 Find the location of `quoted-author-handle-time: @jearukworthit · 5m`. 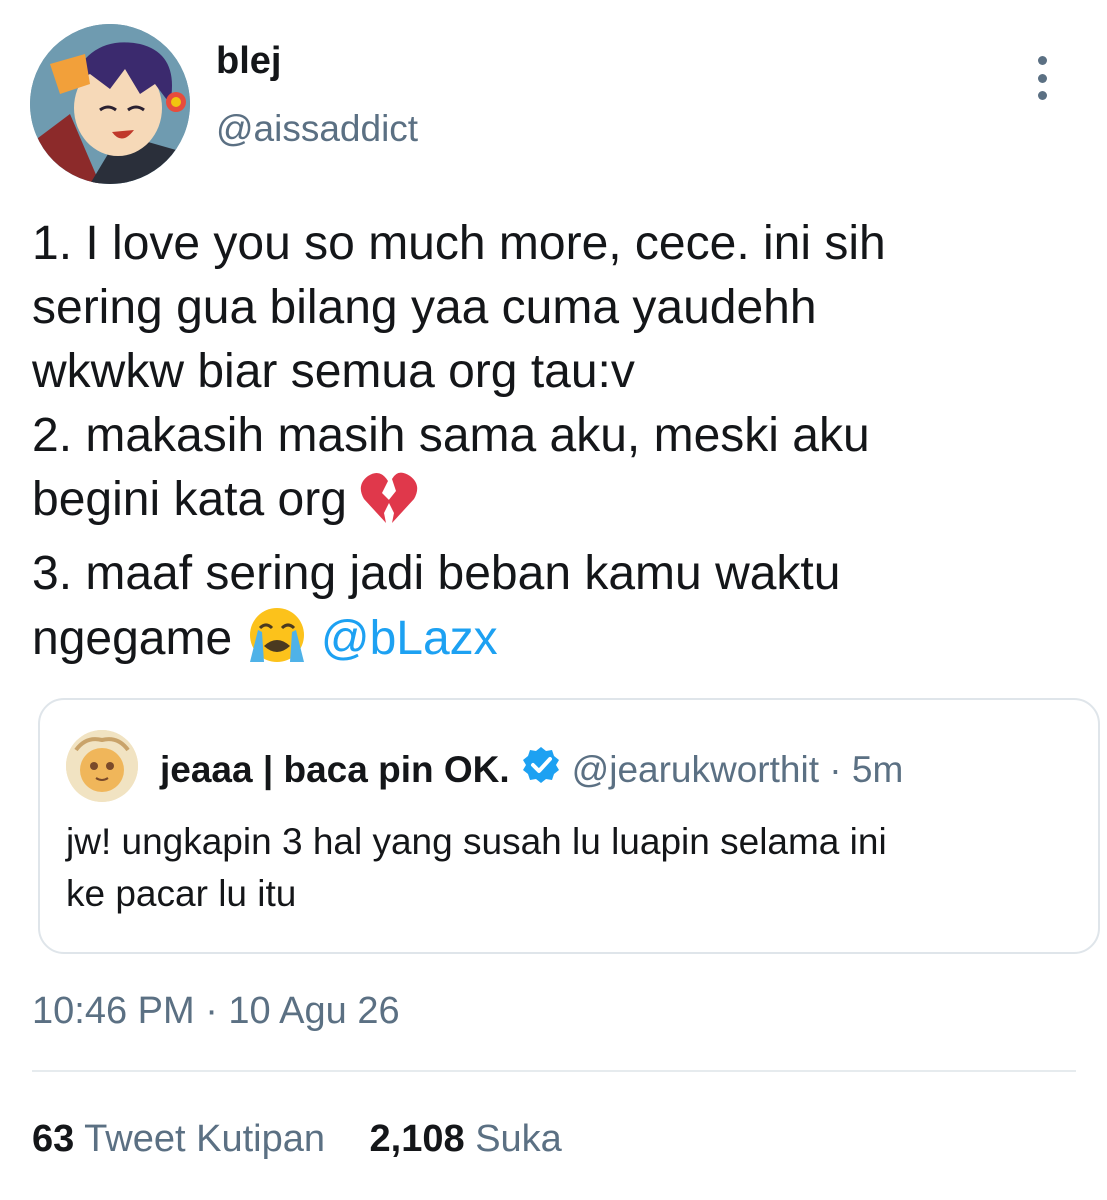

quoted-author-handle-time: @jearukworthit · 5m is located at coordinates (737, 769).